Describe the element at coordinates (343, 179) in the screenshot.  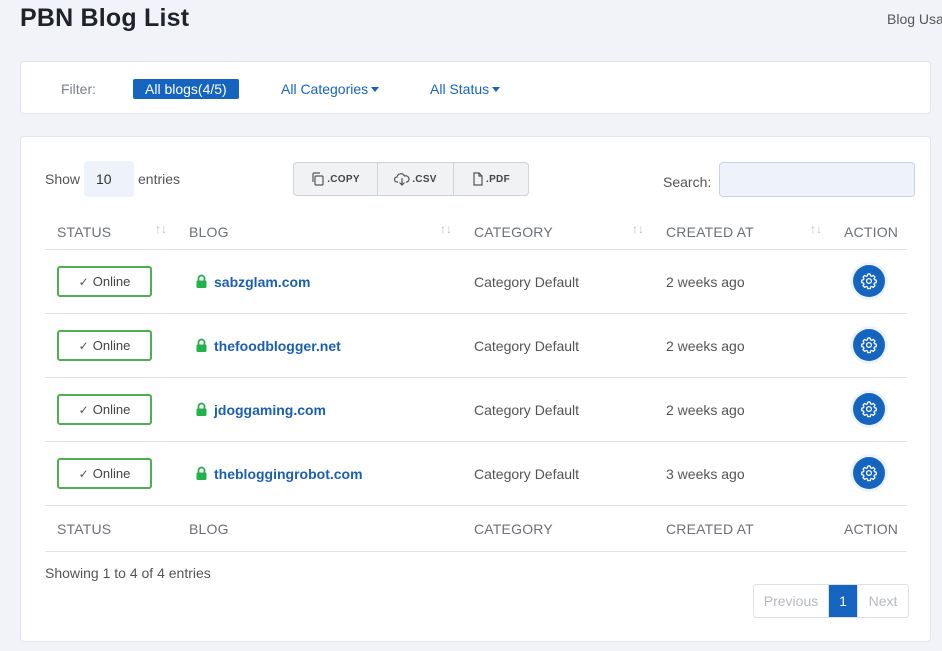
I see `copy-label: .COPY` at that location.